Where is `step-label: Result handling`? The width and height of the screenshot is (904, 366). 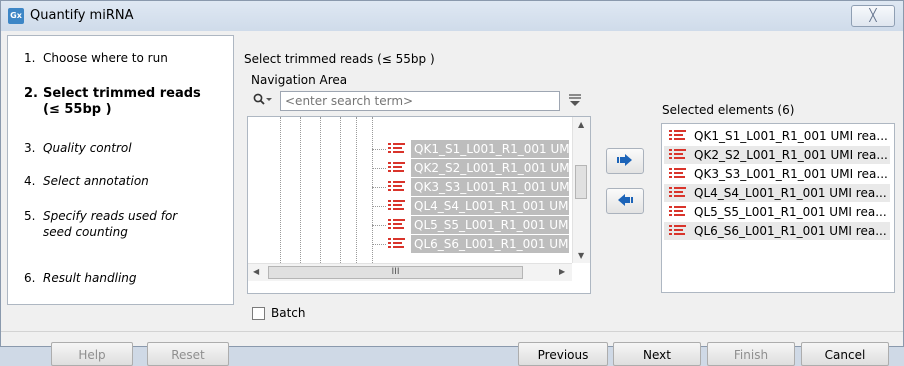 step-label: Result handling is located at coordinates (90, 278).